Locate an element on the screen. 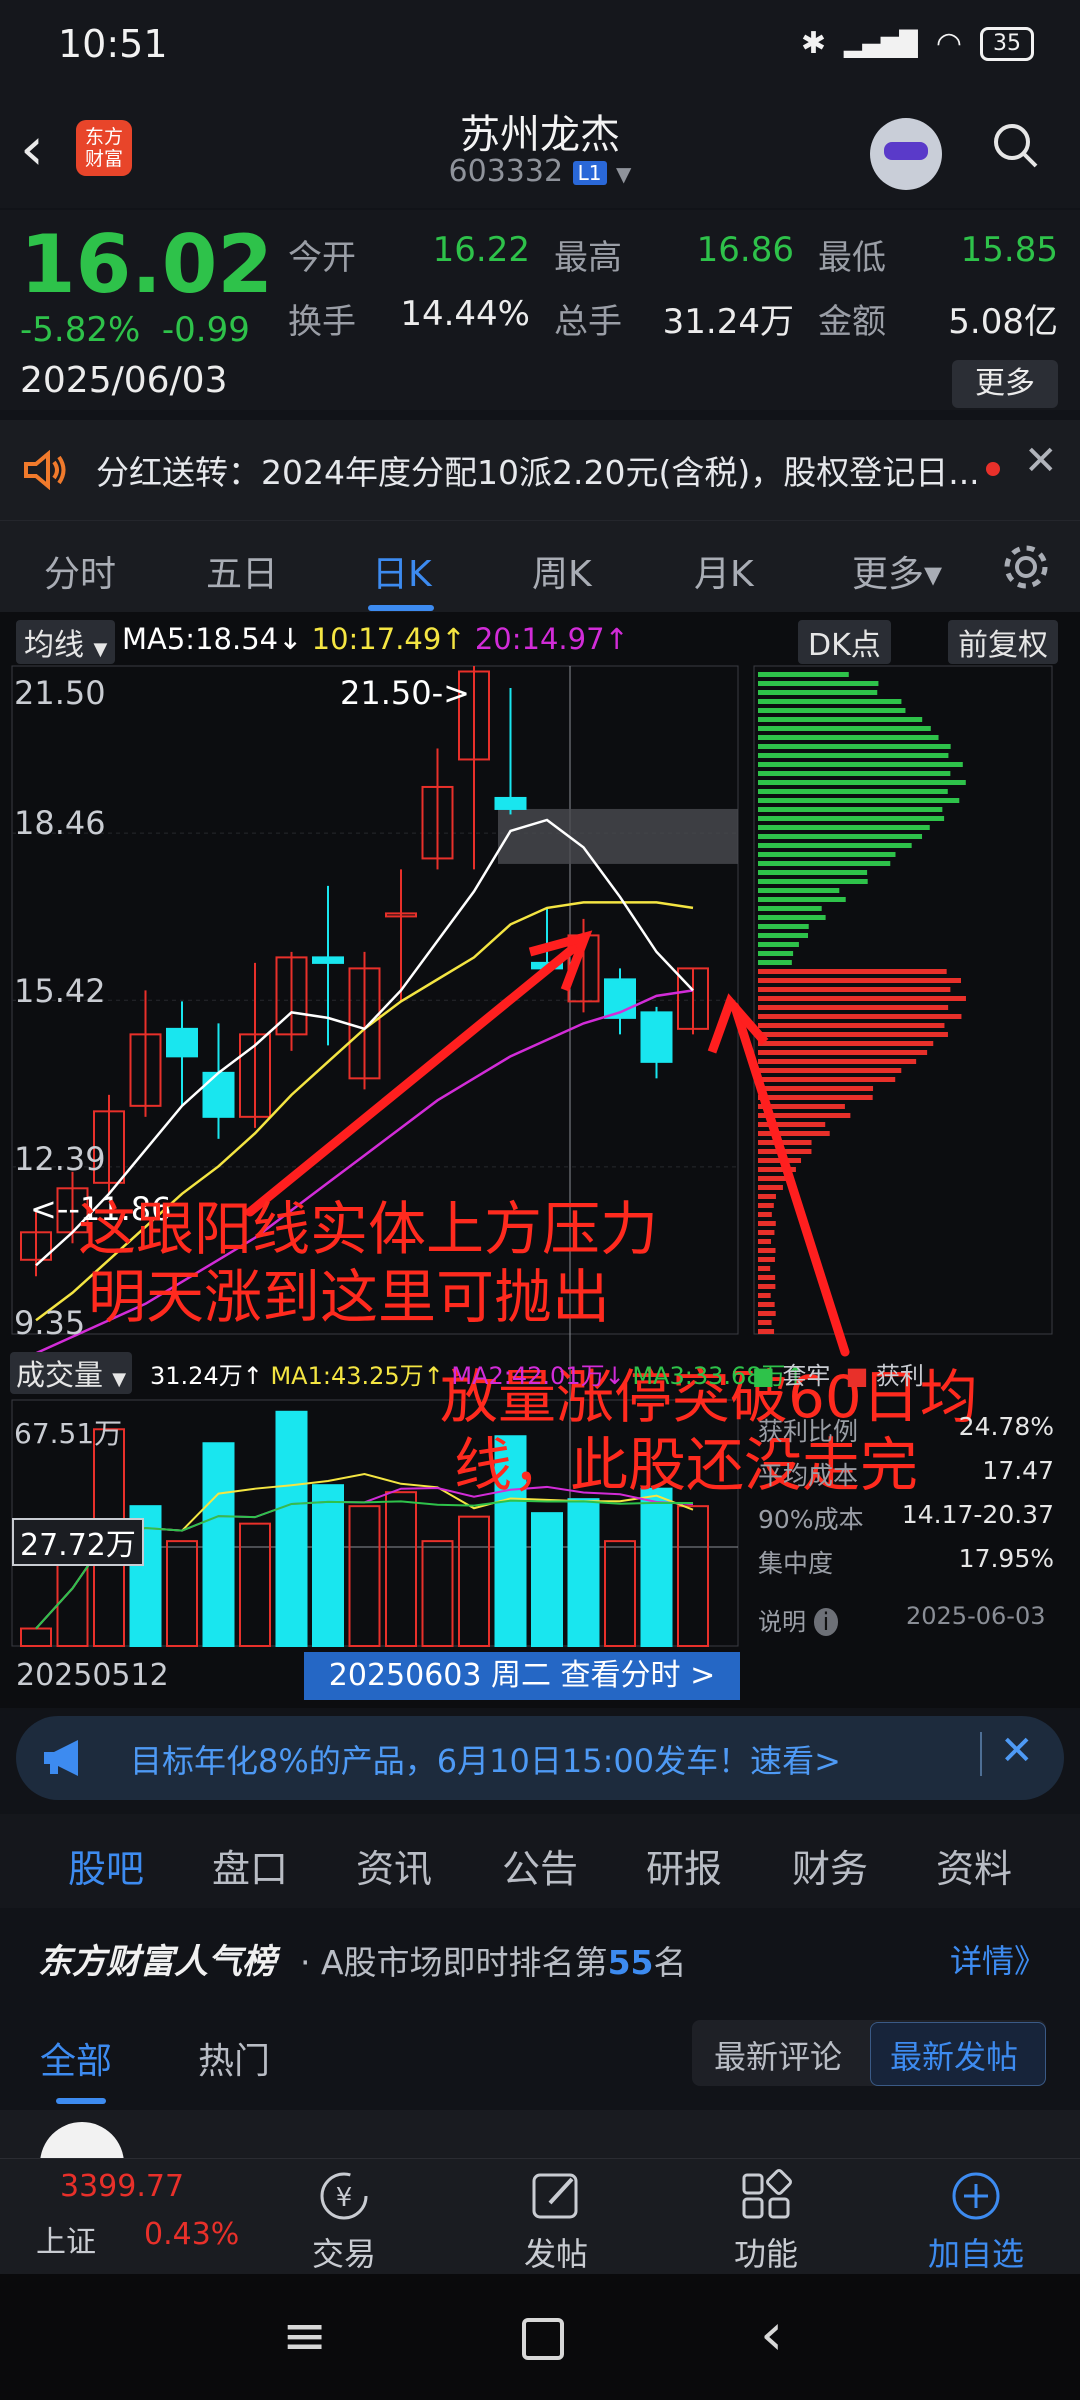 The height and width of the screenshot is (2400, 1080). nav-add-watchlist: 加自选 is located at coordinates (976, 2252).